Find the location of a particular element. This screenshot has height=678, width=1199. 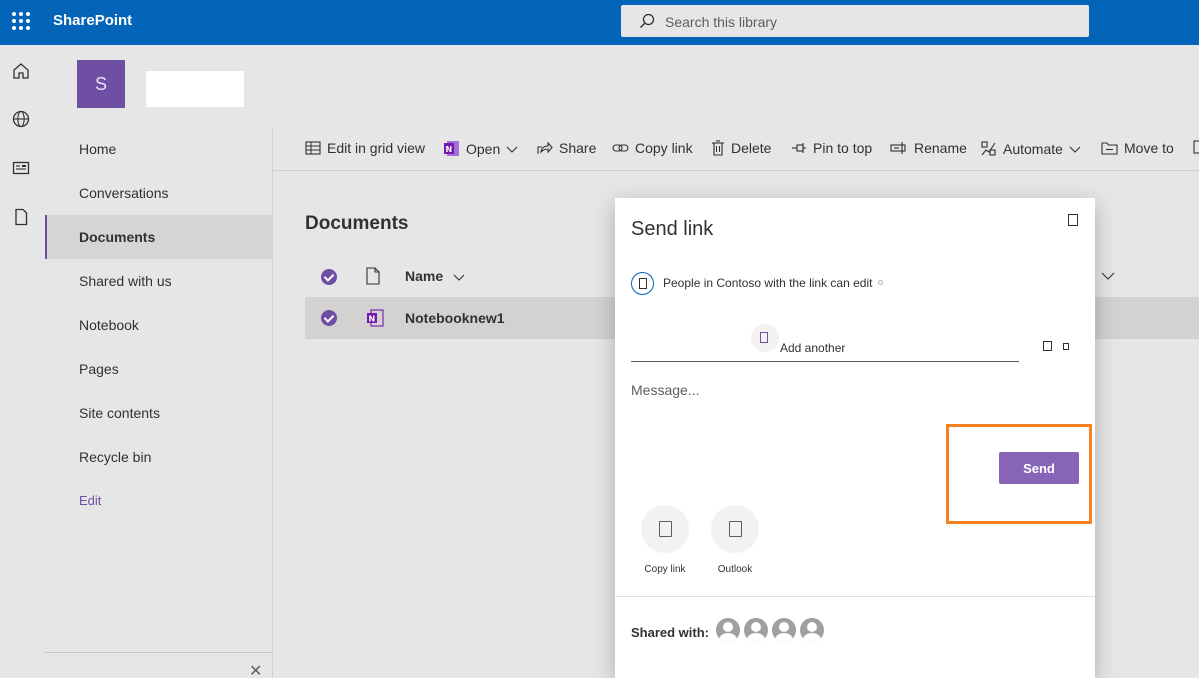

automate-icon is located at coordinates (988, 148).